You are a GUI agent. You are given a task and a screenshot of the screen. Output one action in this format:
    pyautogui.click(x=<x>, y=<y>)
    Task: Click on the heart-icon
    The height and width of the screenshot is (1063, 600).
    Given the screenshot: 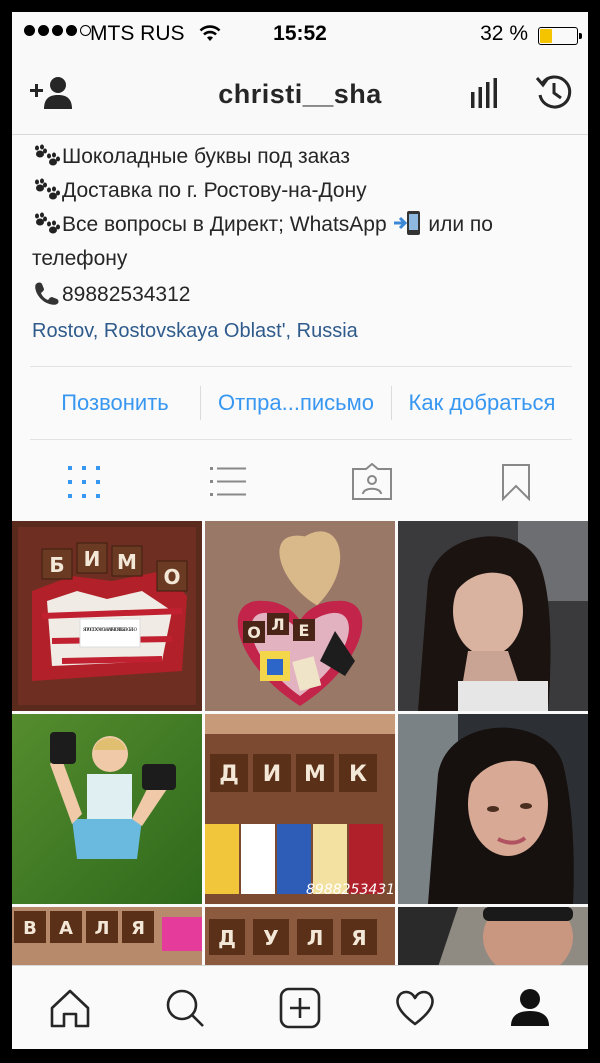 What is the action you would take?
    pyautogui.click(x=415, y=1008)
    